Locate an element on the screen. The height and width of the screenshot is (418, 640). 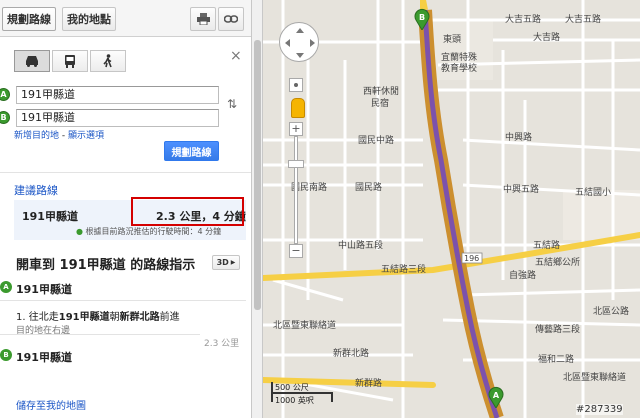
traffic-note-text: 根據目前路況推估的行駛時間：4 分鐘 is located at coordinates (153, 231).